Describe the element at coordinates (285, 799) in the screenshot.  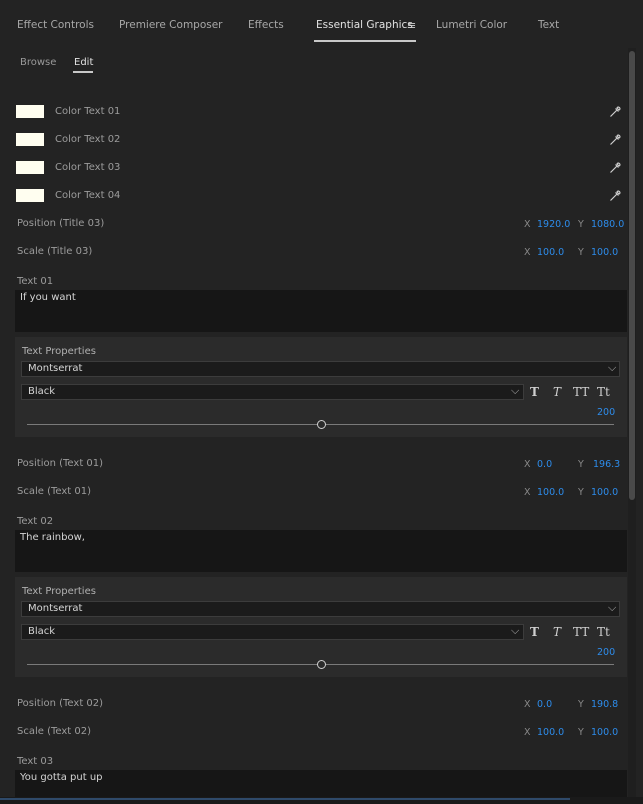
I see `panel-focus-accent` at that location.